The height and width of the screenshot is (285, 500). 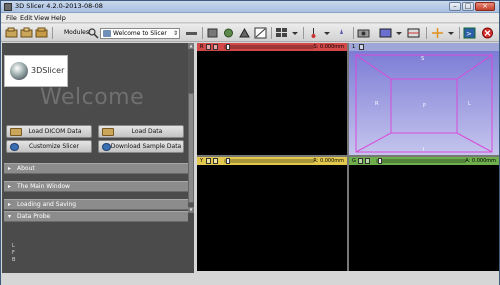 I want to click on module-selector-value: Welcome to Slicer, so click(x=140, y=33).